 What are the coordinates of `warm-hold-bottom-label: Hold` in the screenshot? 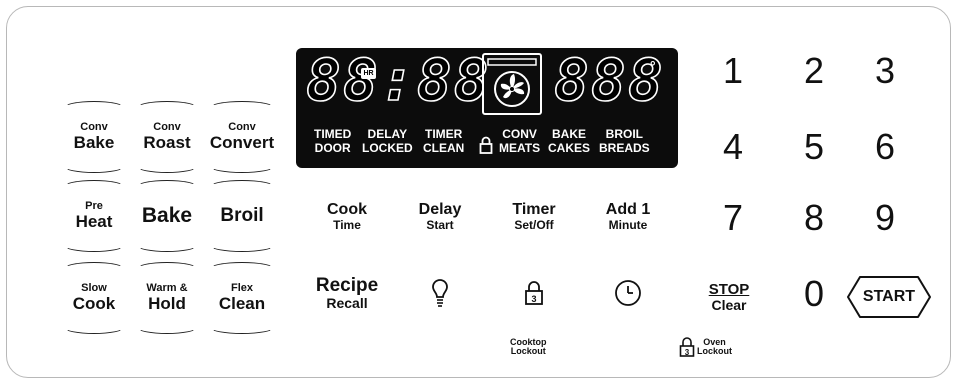 It's located at (167, 303).